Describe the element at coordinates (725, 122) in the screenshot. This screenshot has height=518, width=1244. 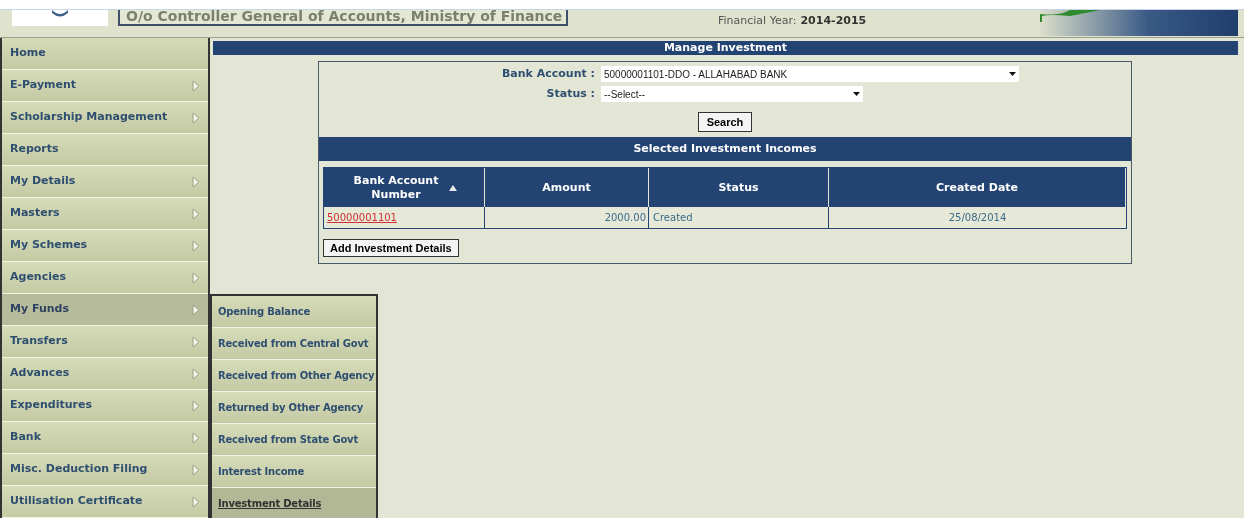
I see `search-button: Search` at that location.